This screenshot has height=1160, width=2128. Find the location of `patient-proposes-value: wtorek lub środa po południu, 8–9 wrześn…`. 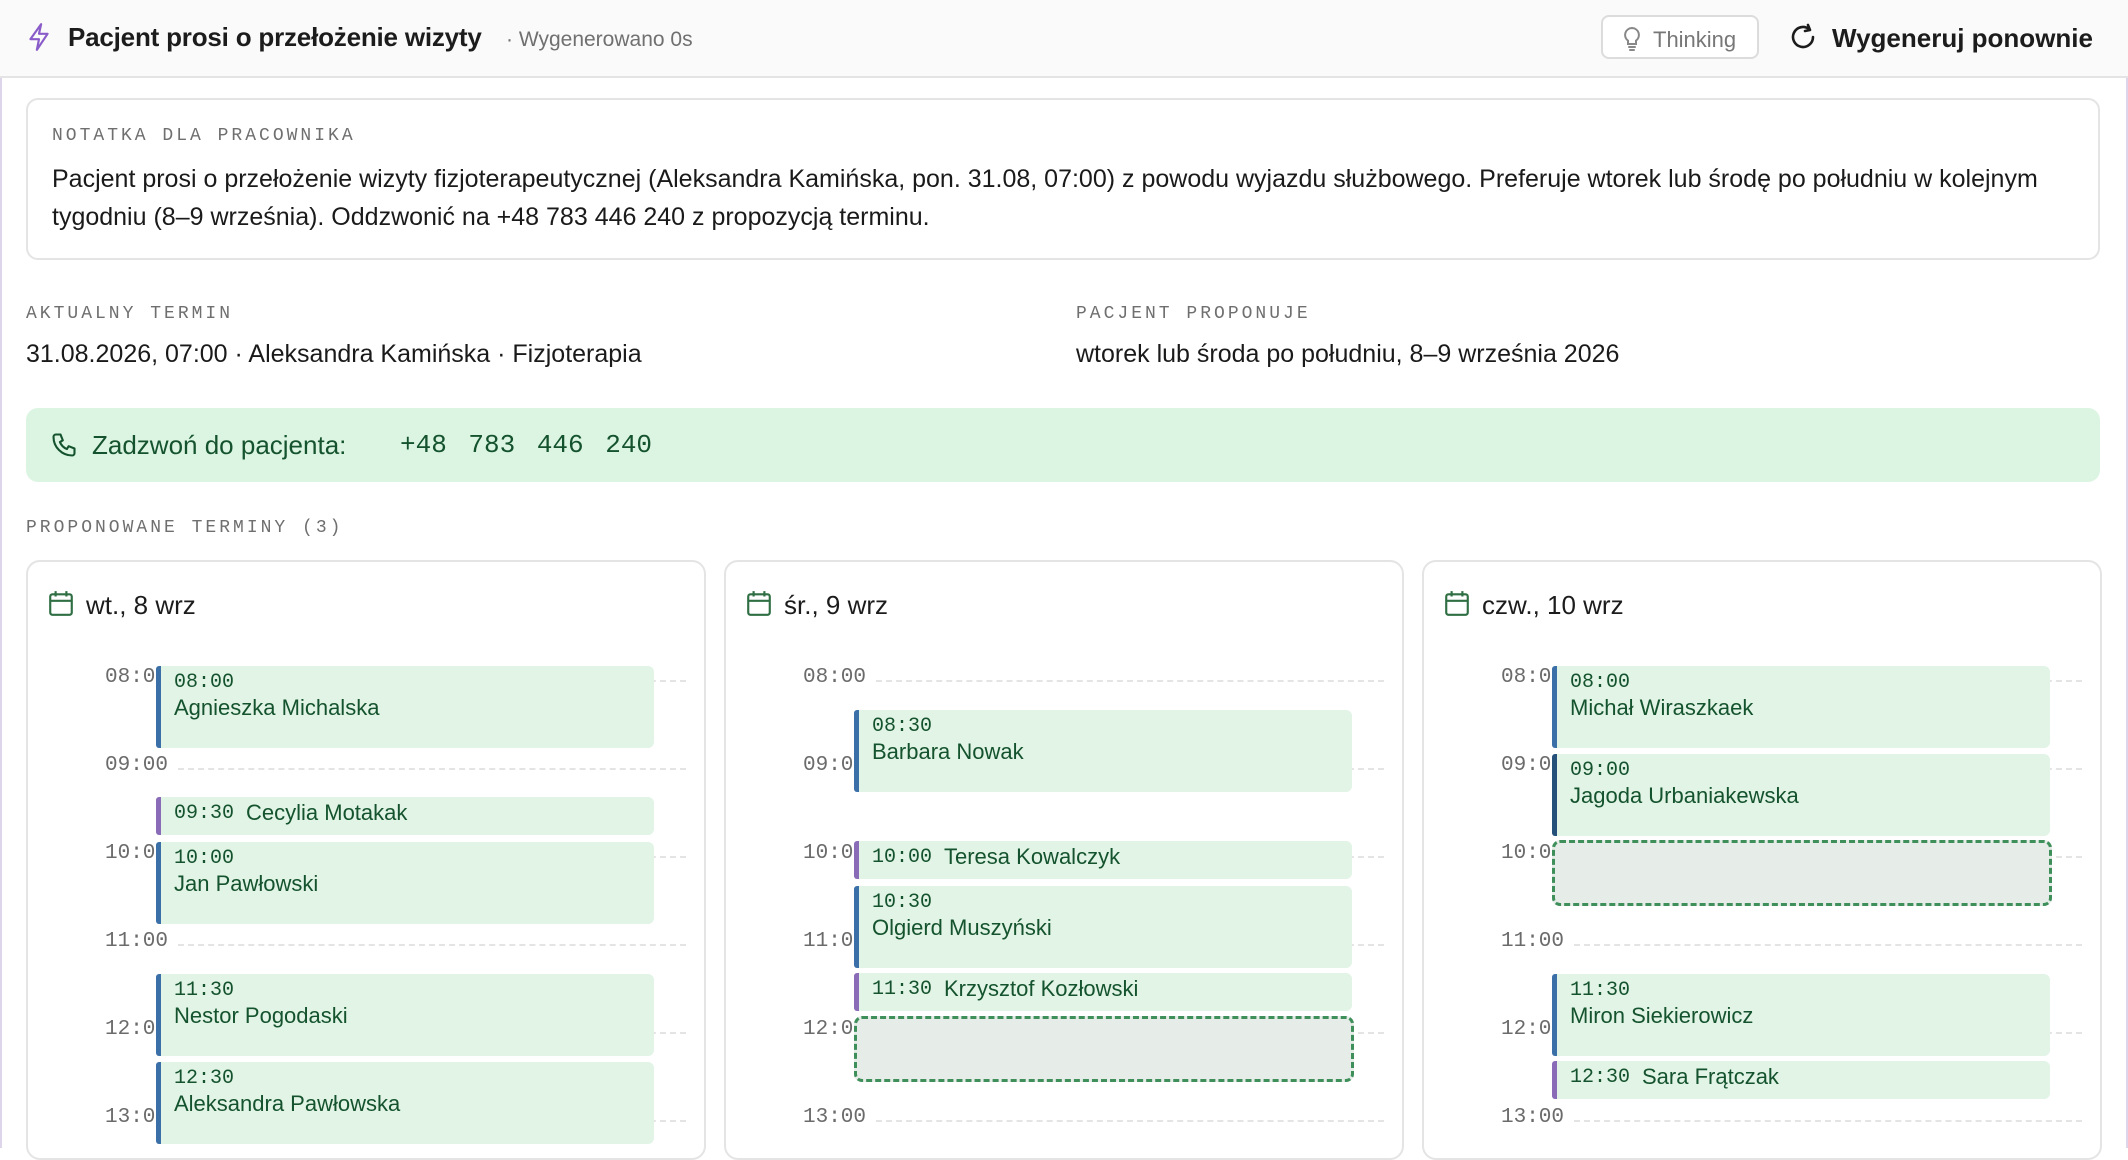

patient-proposes-value: wtorek lub środa po południu, 8–9 wrześn… is located at coordinates (1348, 354).